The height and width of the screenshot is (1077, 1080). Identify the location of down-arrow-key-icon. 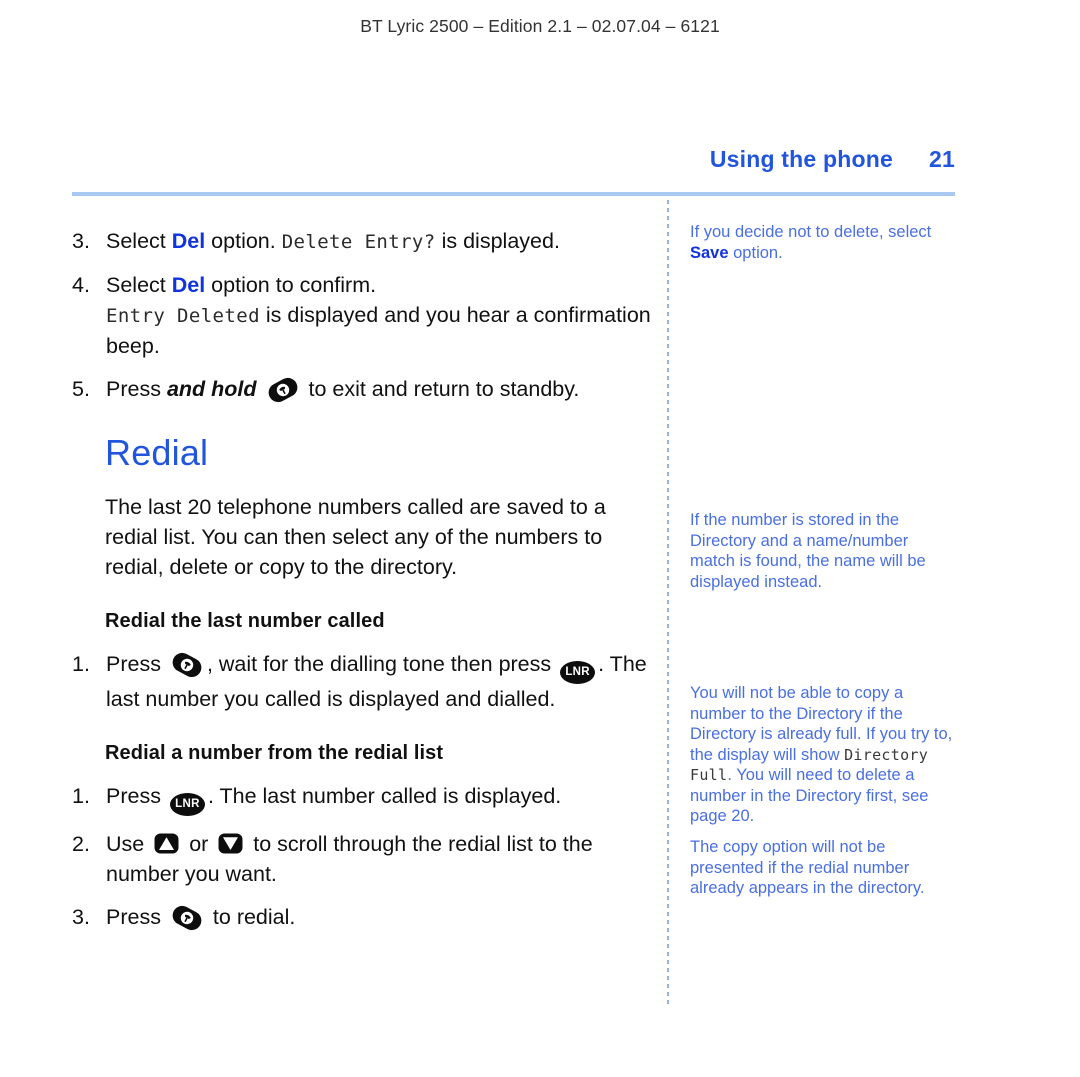
(230, 843).